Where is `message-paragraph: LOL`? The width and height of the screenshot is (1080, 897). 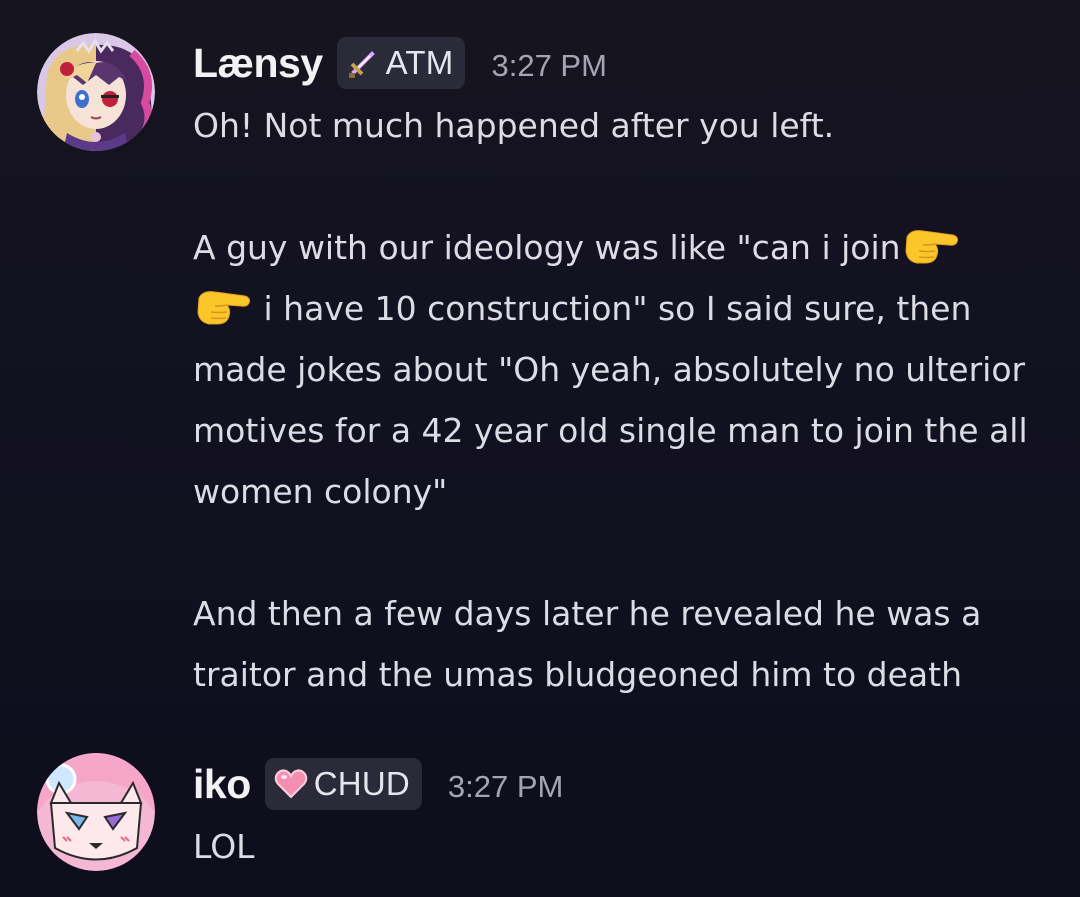
message-paragraph: LOL is located at coordinates (224, 846).